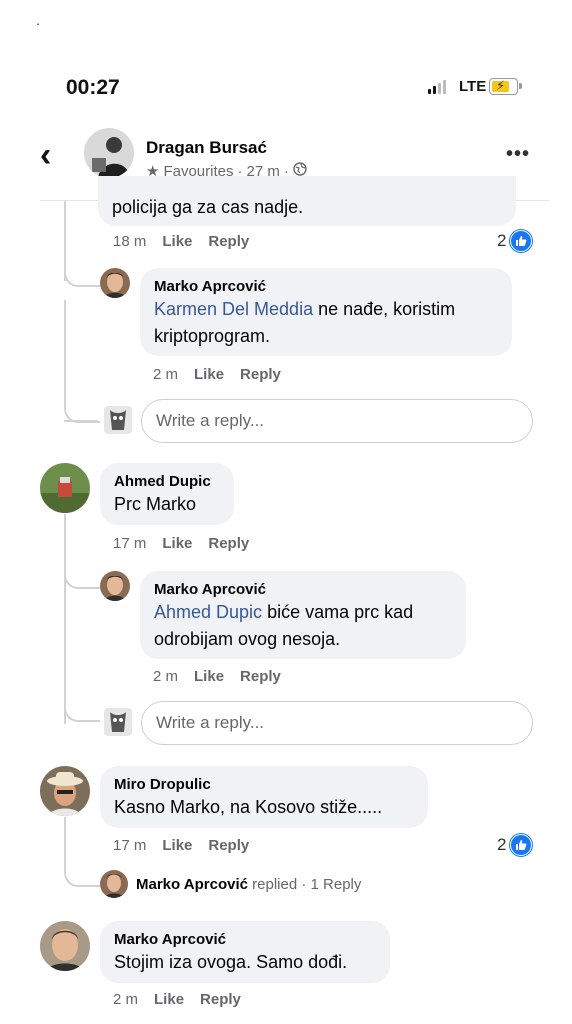 The height and width of the screenshot is (1024, 572). I want to click on comment-text: Stojim iza ovoga. Samo dođi., so click(231, 962).